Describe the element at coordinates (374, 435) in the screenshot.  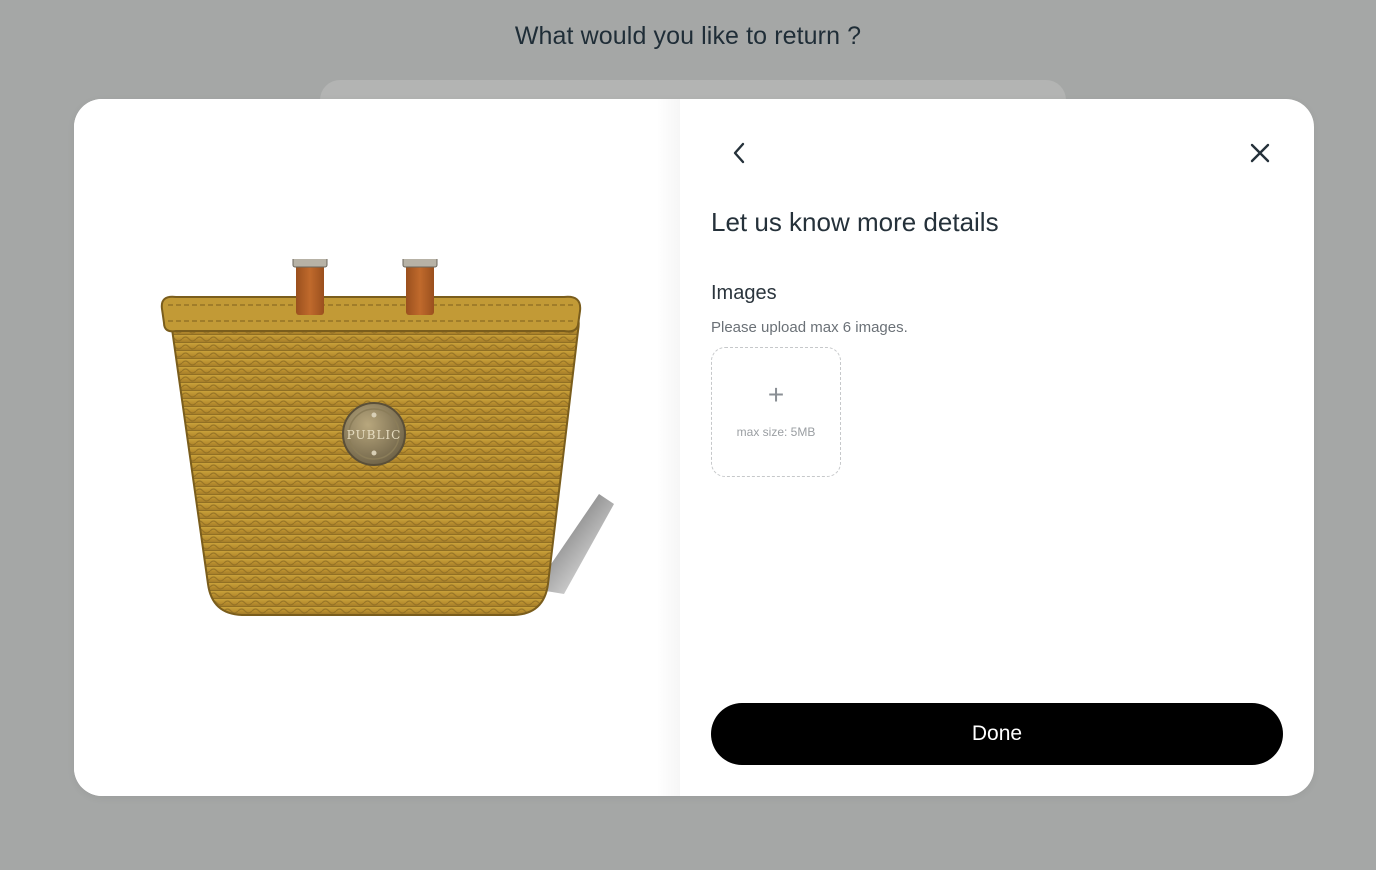
I see `badge-text: PUBLIC` at that location.